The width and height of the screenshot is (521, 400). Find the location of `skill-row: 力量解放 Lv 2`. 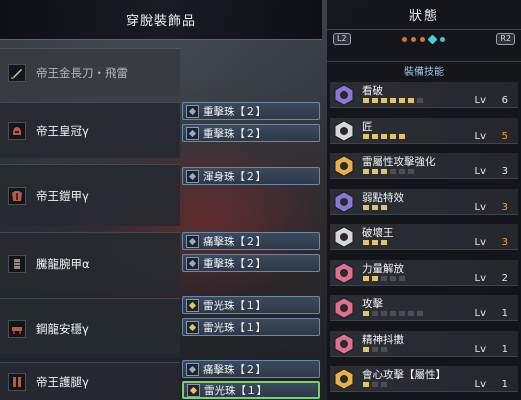

skill-row: 力量解放 Lv 2 is located at coordinates (424, 272).